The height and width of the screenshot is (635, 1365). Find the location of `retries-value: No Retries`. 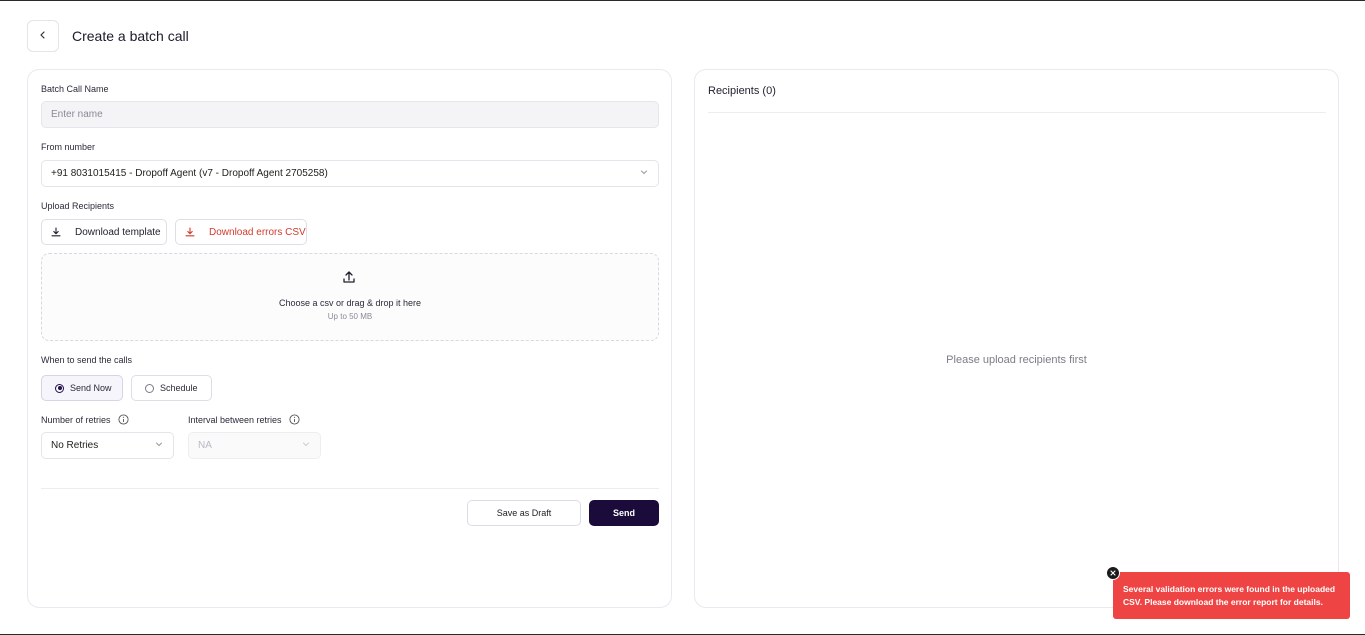

retries-value: No Retries is located at coordinates (75, 445).